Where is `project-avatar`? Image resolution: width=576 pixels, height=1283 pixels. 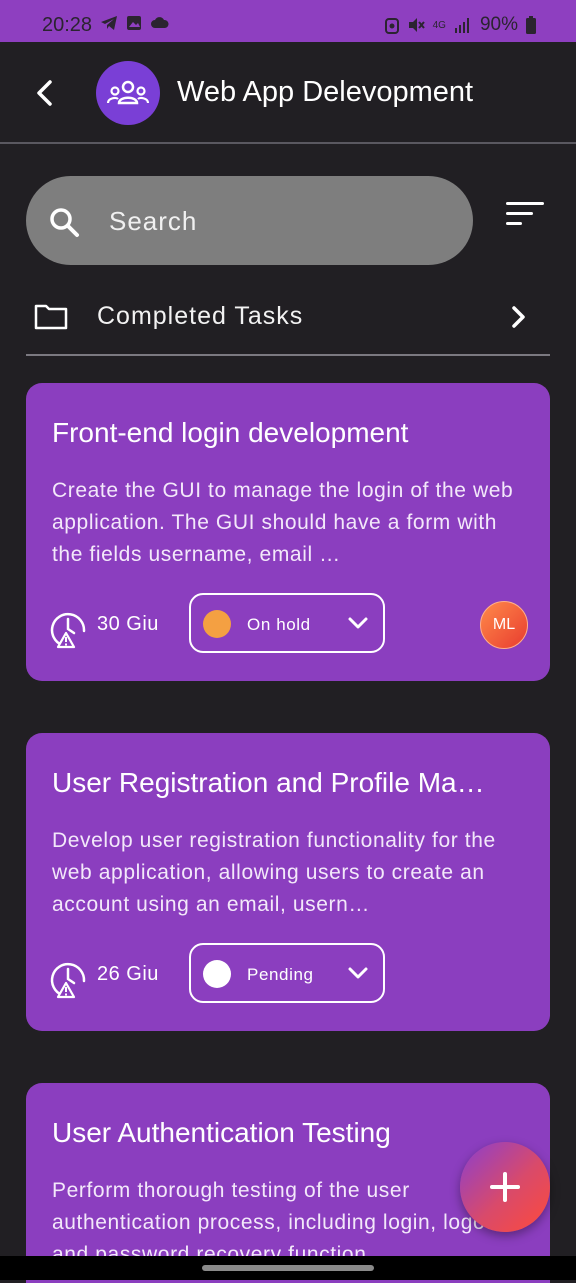 project-avatar is located at coordinates (128, 93).